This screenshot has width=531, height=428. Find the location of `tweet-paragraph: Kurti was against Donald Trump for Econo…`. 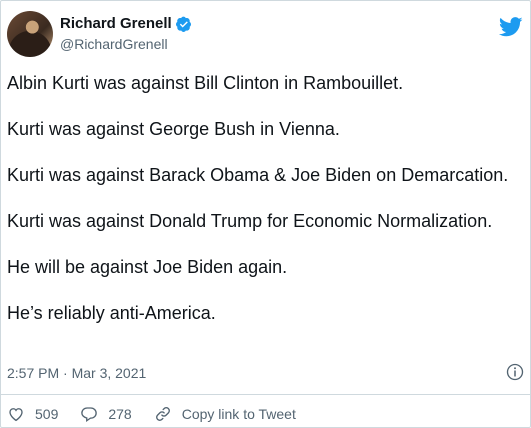

tweet-paragraph: Kurti was against Donald Trump for Econo… is located at coordinates (250, 221).